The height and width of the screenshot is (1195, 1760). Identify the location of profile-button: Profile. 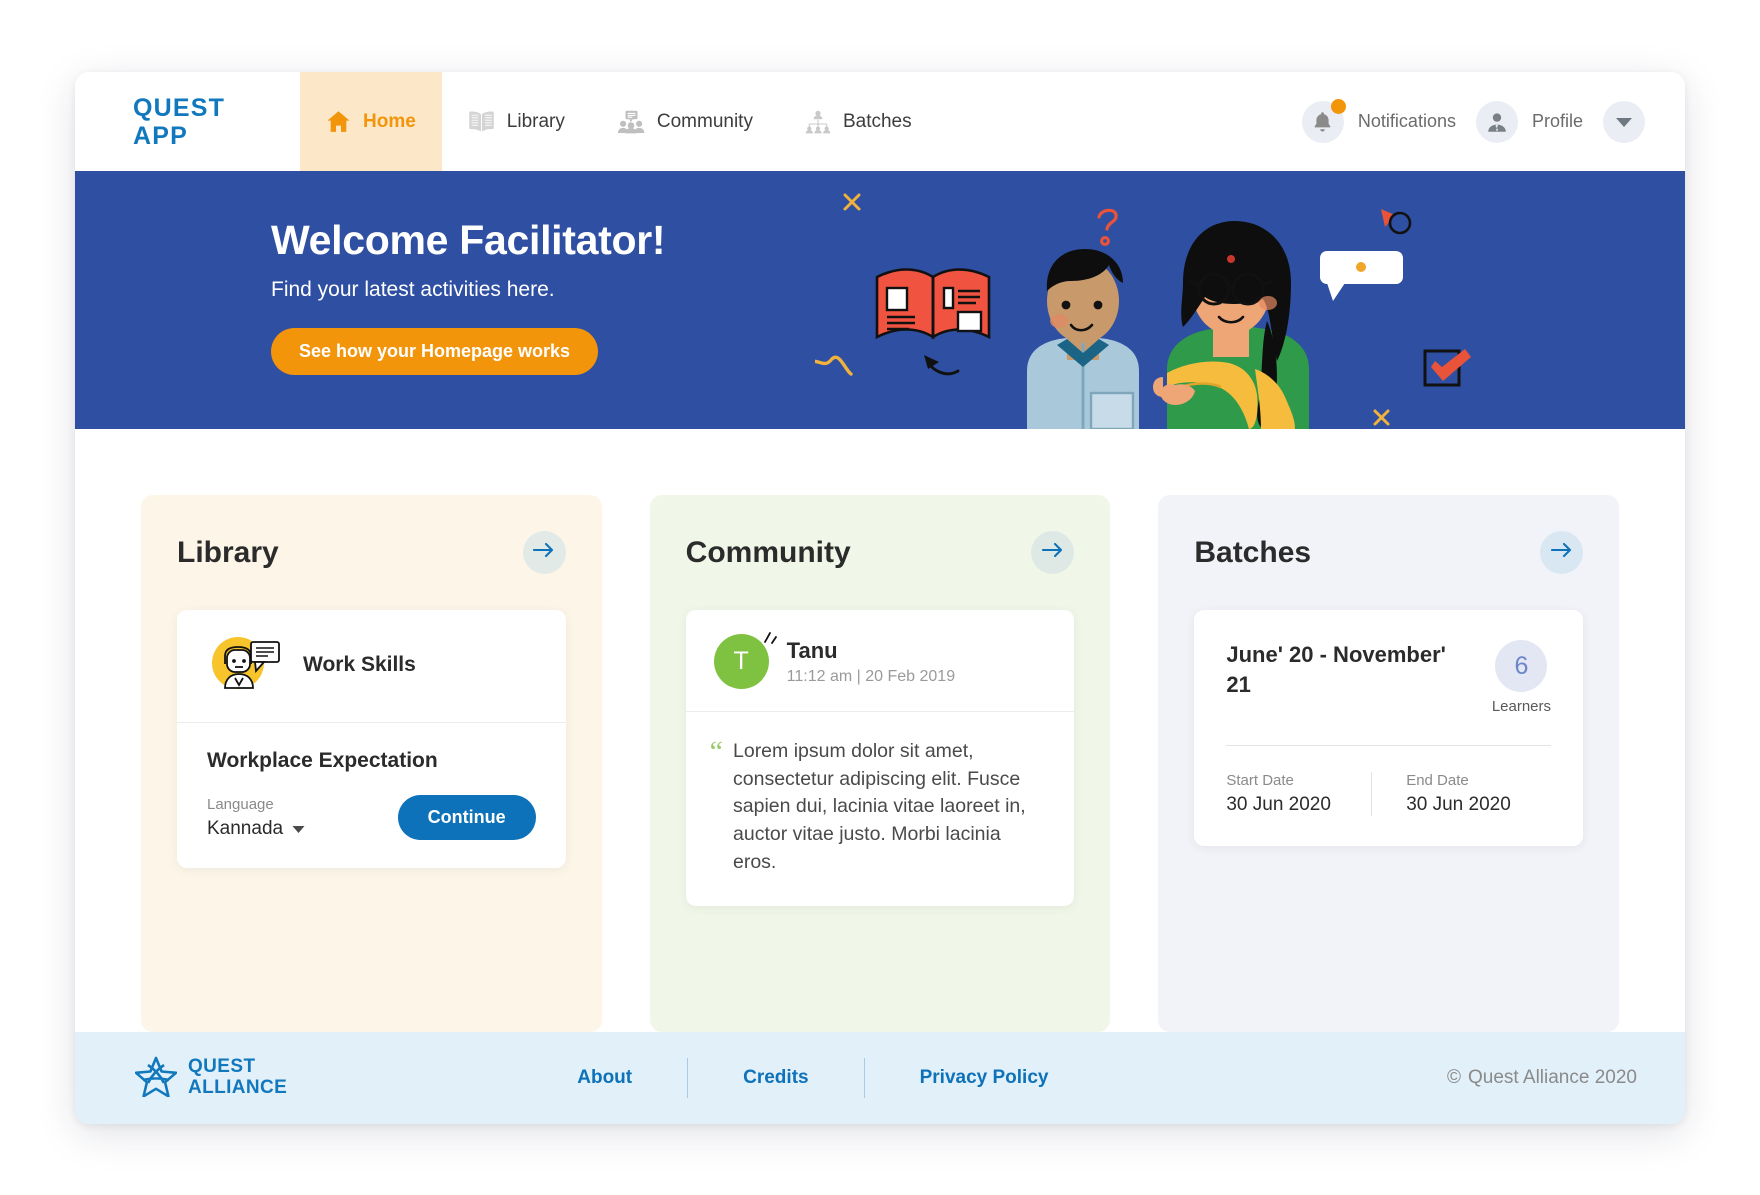
(1529, 121).